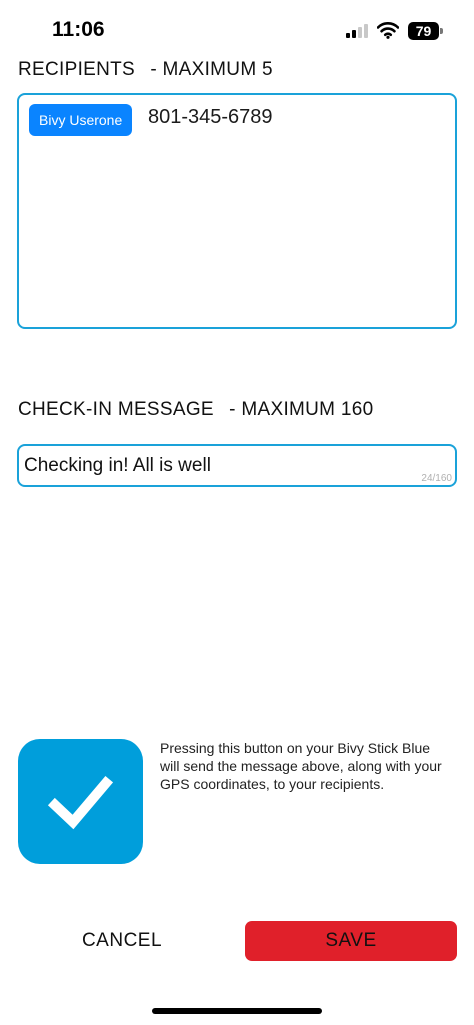  I want to click on checkin-button-illustration, so click(80, 801).